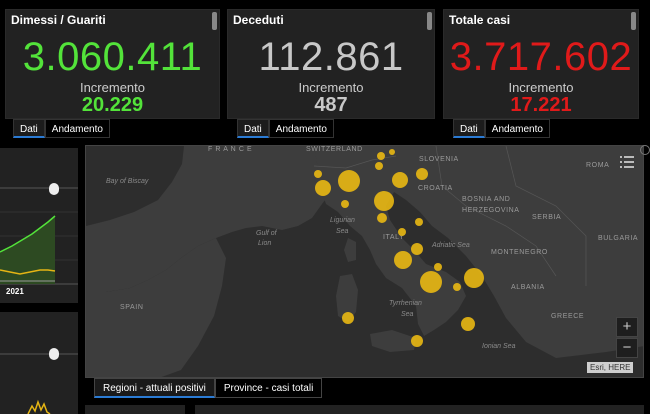  What do you see at coordinates (15, 291) in the screenshot?
I see `year-label: 2021` at bounding box center [15, 291].